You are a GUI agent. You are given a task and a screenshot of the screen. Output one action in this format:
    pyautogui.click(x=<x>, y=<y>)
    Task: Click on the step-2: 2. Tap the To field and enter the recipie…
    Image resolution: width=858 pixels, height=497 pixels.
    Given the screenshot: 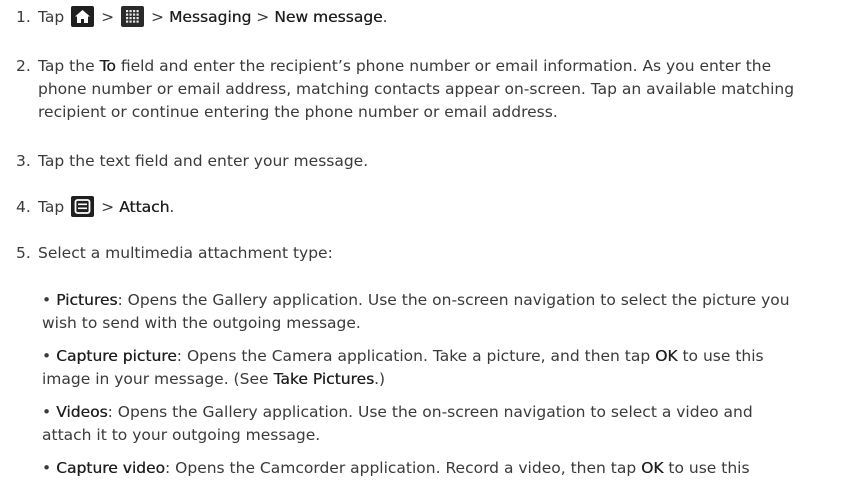 What is the action you would take?
    pyautogui.click(x=431, y=89)
    